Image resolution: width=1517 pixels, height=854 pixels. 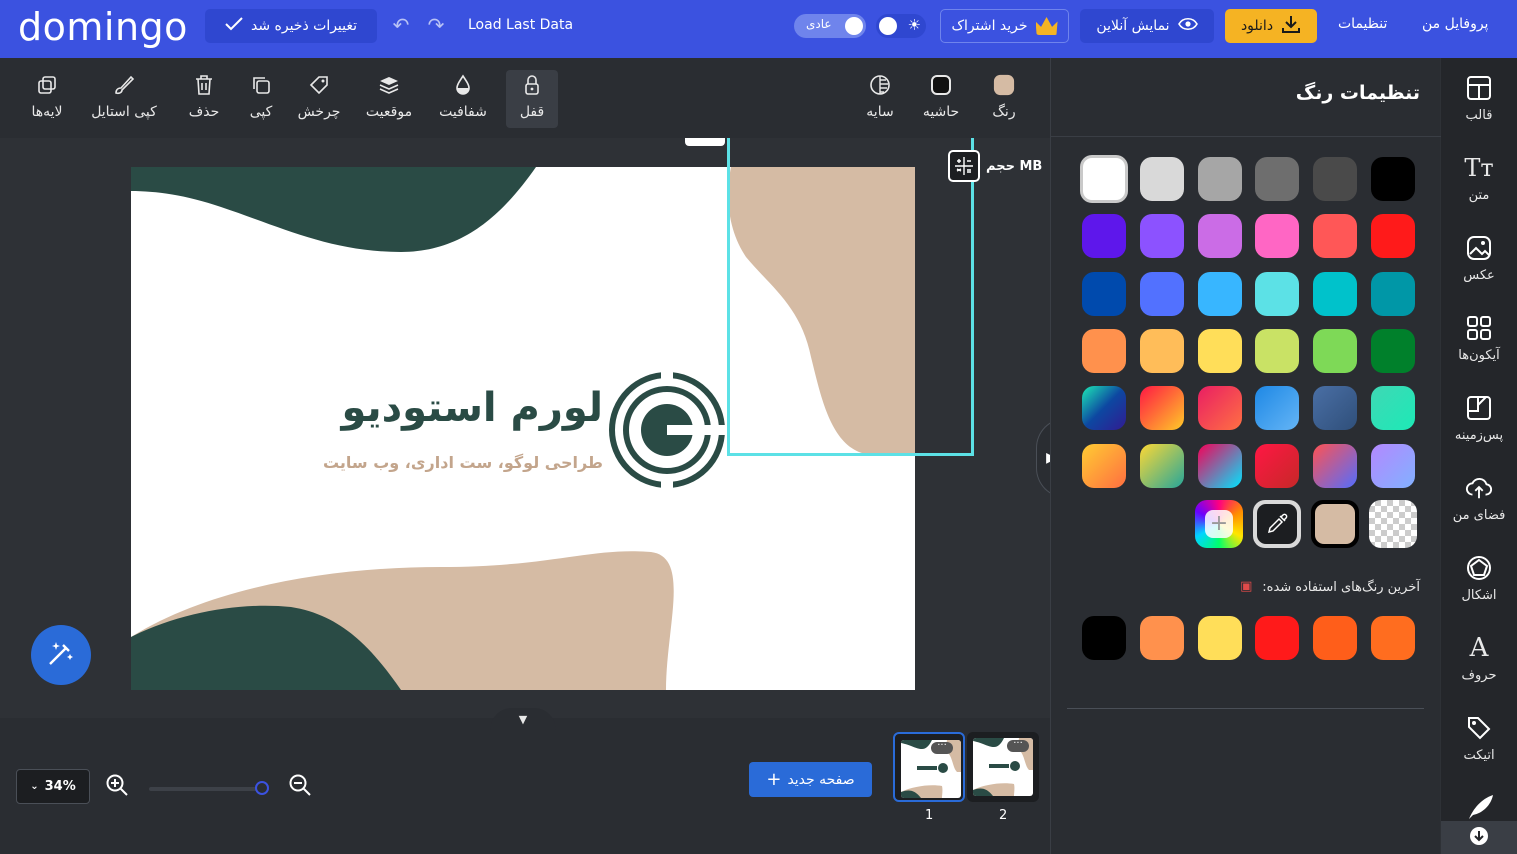 I want to click on zoom-out-icon, so click(x=300, y=785).